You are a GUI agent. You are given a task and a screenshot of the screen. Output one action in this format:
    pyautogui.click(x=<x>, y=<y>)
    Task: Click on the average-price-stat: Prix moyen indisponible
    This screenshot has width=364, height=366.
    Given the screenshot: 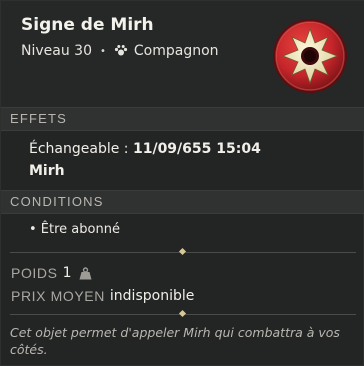 What is the action you would take?
    pyautogui.click(x=102, y=296)
    